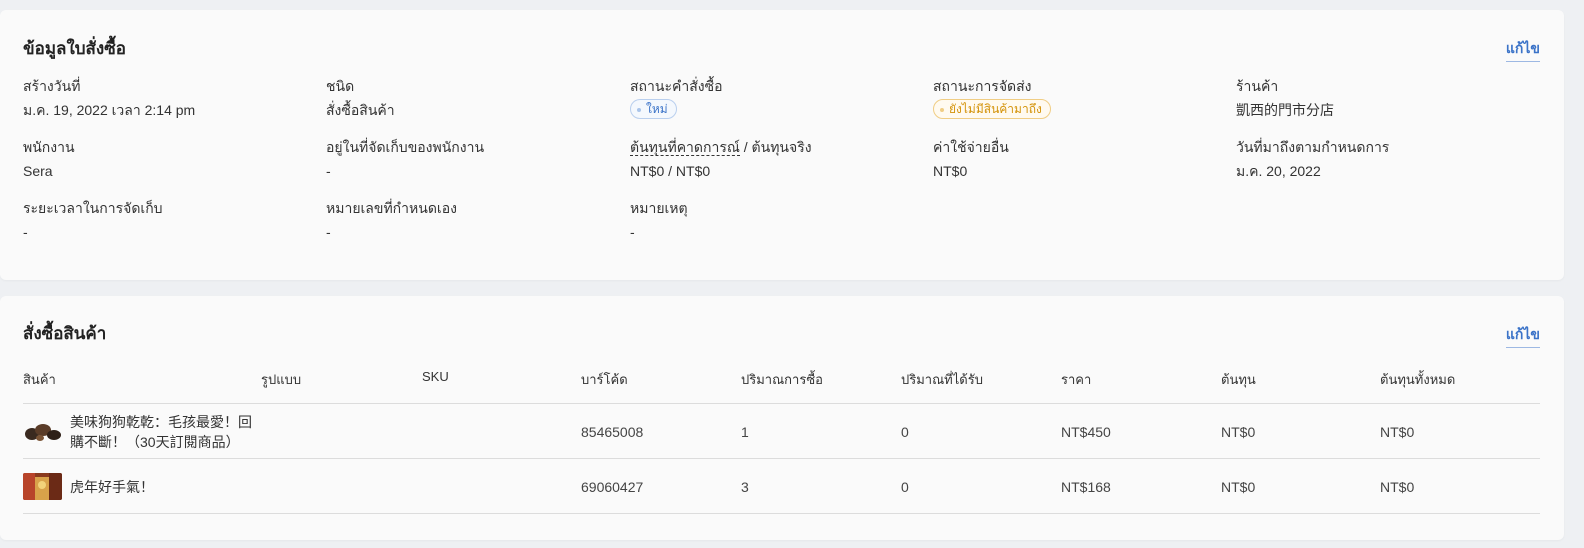 The image size is (1584, 548). What do you see at coordinates (167, 431) in the screenshot?
I see `product-name: 美味狗狗乾乾：毛孩最愛！回購不斷！（30天訂閱商品）` at bounding box center [167, 431].